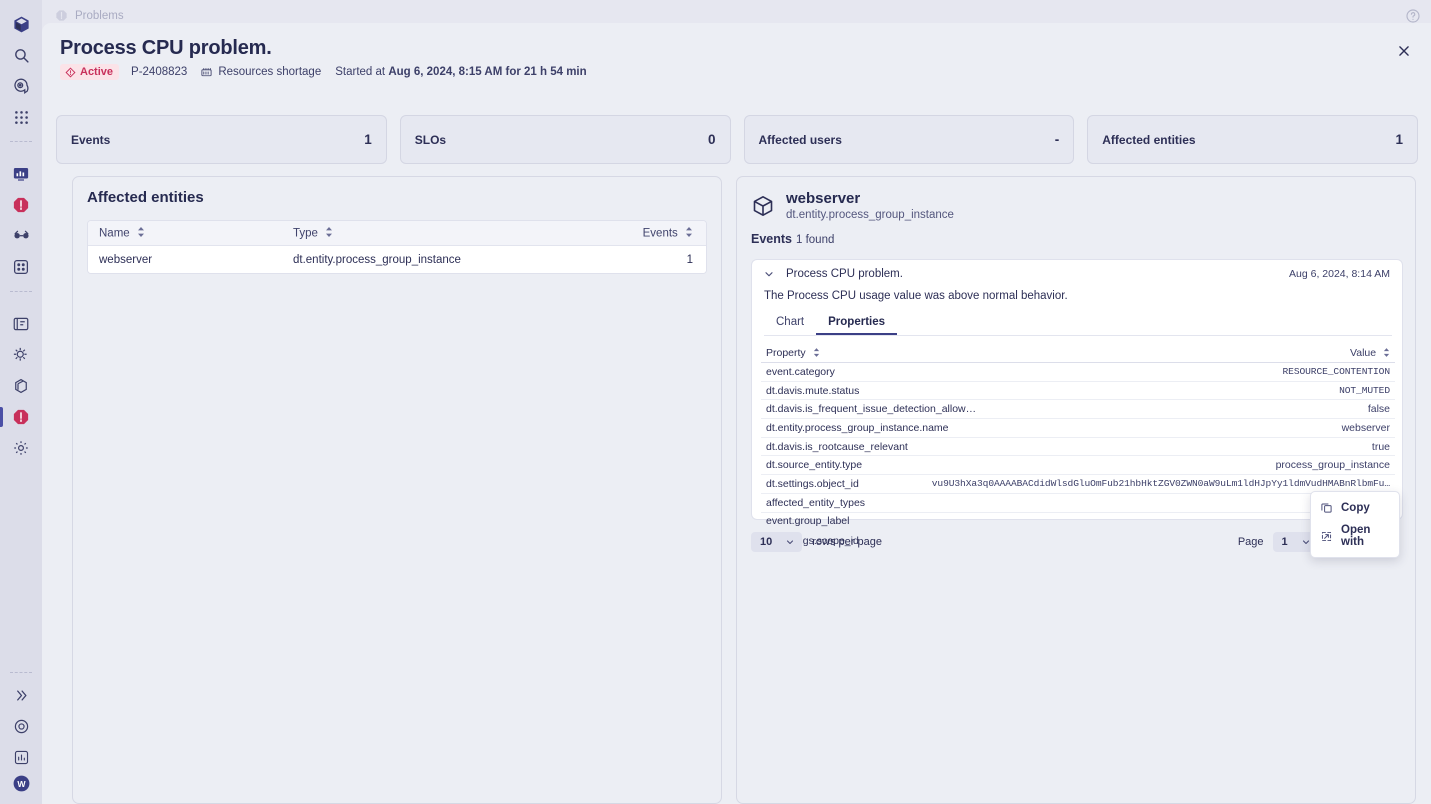 This screenshot has width=1431, height=804. Describe the element at coordinates (823, 198) in the screenshot. I see `entity-name: webserver` at that location.